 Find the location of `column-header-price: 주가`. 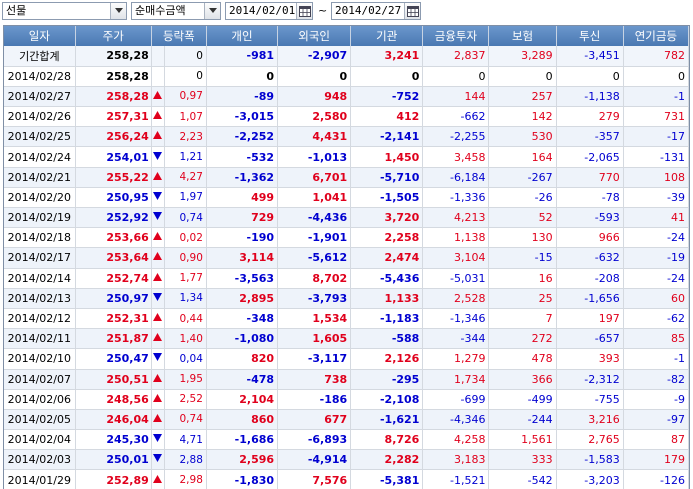

column-header-price: 주가 is located at coordinates (113, 36).